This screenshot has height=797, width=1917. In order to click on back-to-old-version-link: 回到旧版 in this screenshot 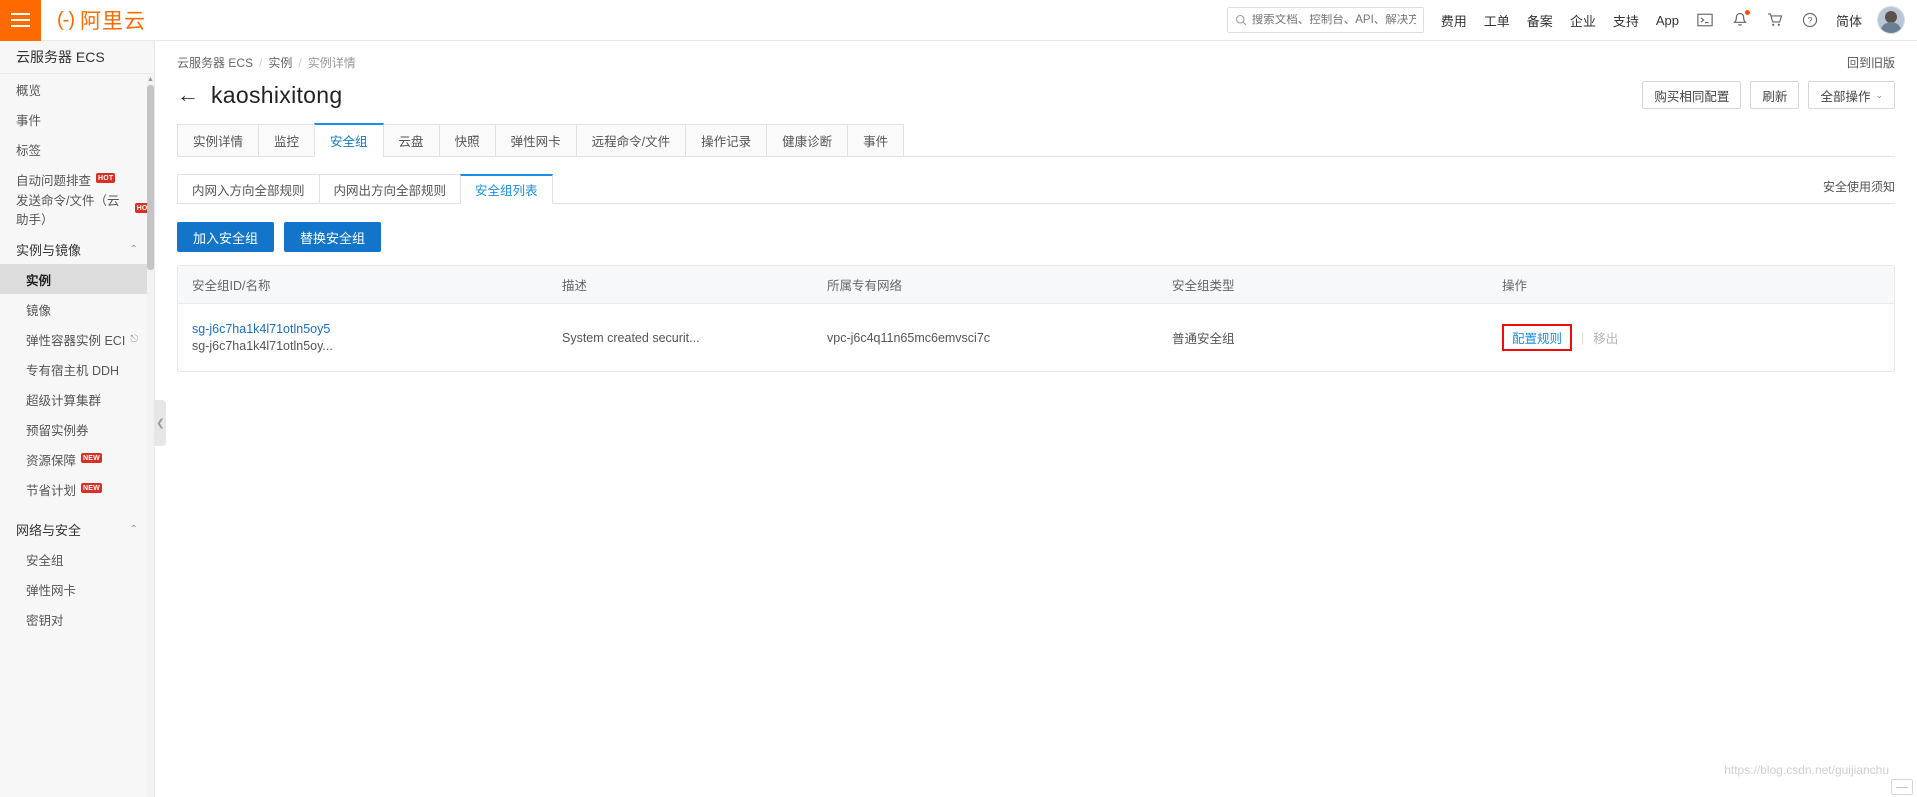, I will do `click(1871, 62)`.